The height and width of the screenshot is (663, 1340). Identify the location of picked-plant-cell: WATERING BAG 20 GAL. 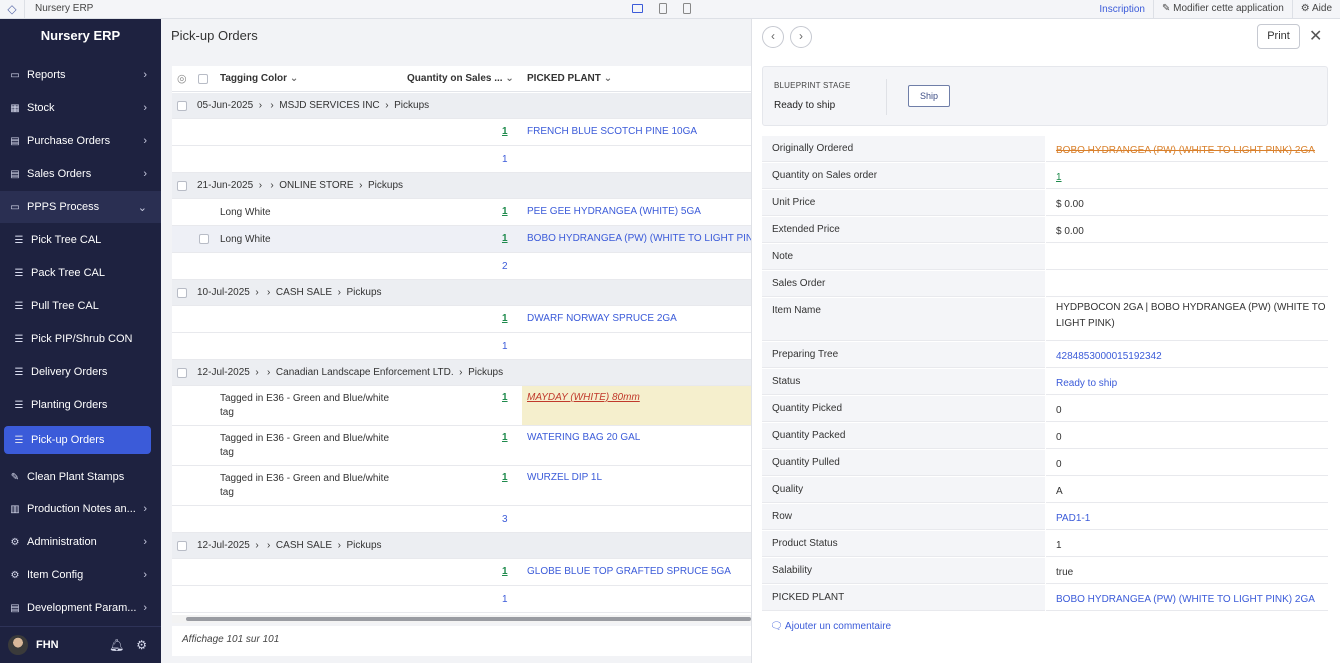
(636, 445).